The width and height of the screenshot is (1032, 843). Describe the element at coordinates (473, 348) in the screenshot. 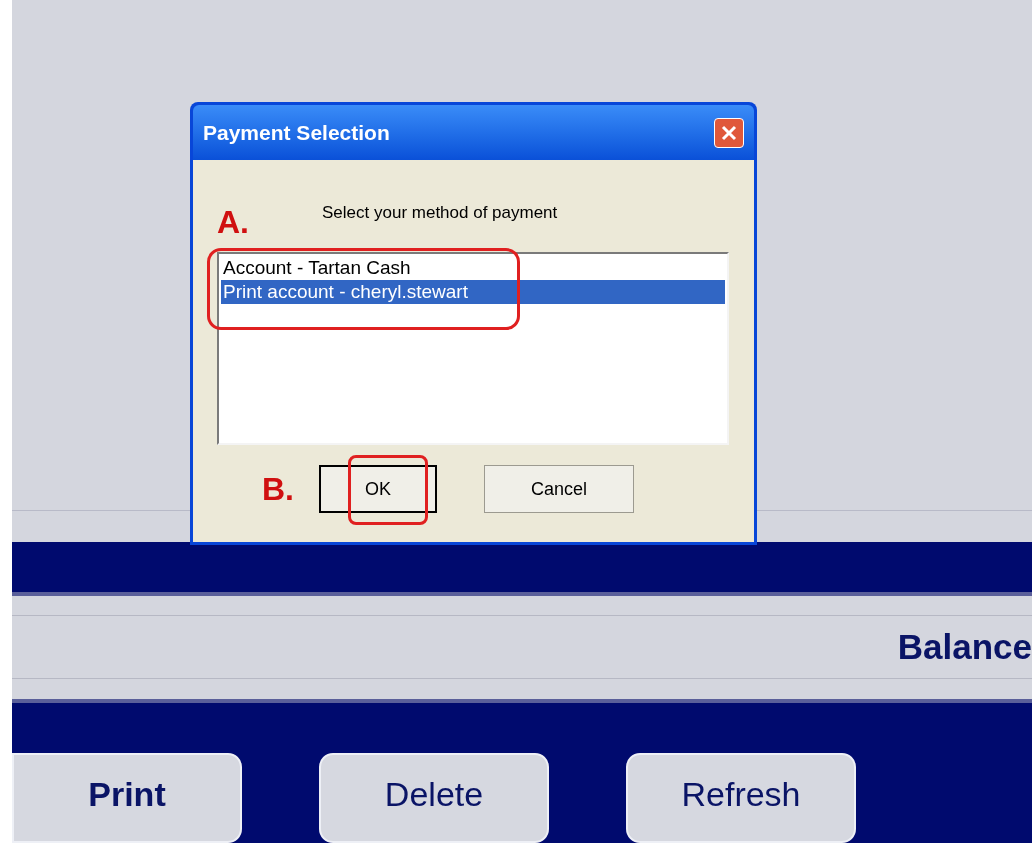

I see `payment-list: Account - Tartan Cash Print account - cheryl.stewart` at that location.